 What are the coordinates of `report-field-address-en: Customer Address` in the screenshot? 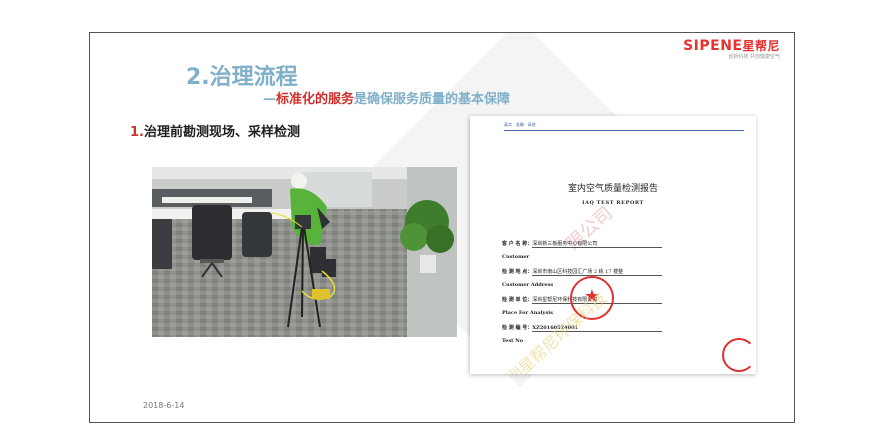 It's located at (528, 285).